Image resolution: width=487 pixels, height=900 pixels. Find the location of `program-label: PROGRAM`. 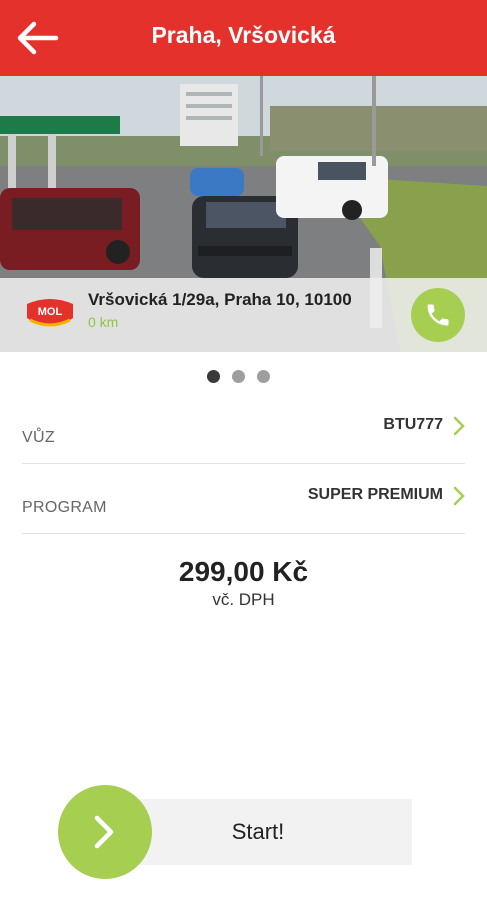

program-label: PROGRAM is located at coordinates (64, 507).